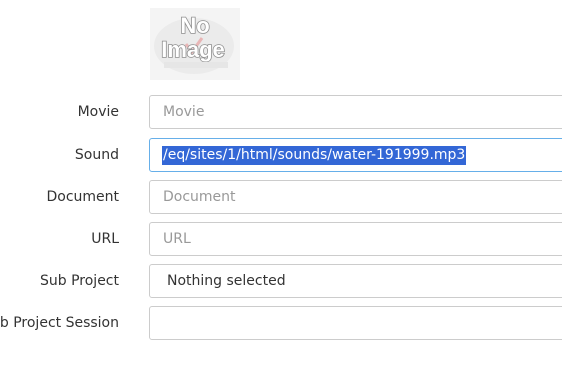 The image size is (562, 369). I want to click on sub-project-session-select, so click(355, 323).